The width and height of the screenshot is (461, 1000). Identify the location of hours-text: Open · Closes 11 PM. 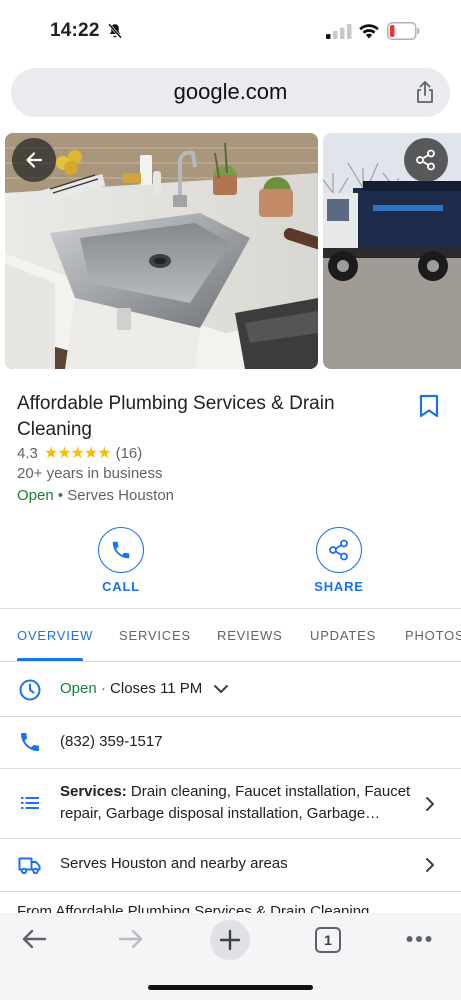
(131, 689).